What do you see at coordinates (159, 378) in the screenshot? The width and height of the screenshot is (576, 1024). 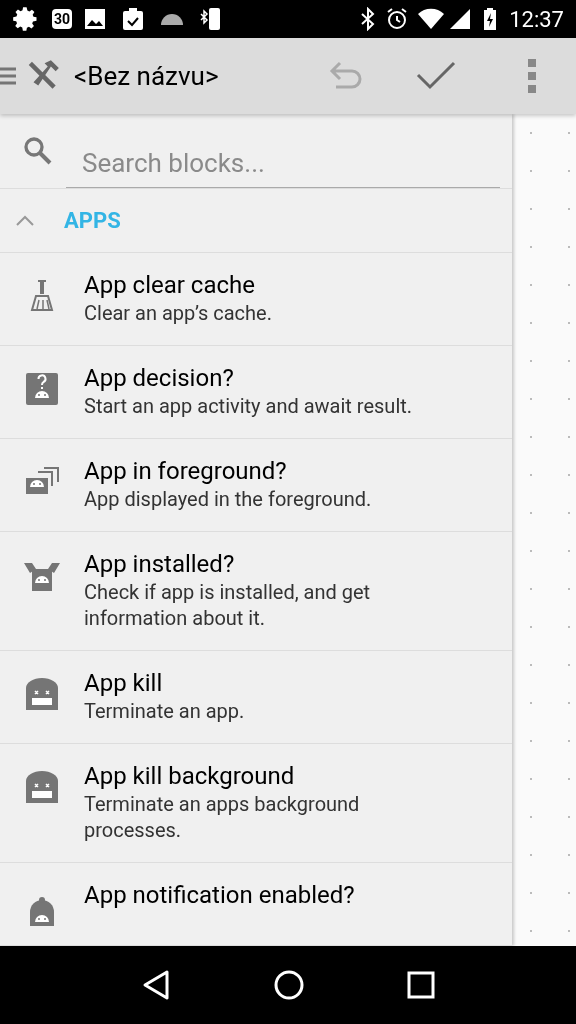 I see `block-title: App decision?` at bounding box center [159, 378].